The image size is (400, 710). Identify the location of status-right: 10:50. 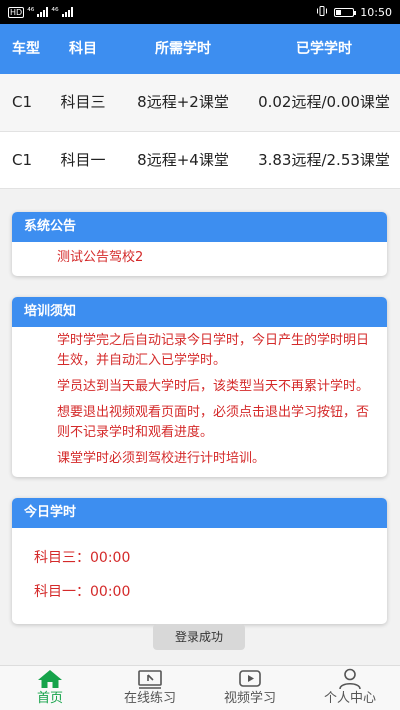
(354, 12).